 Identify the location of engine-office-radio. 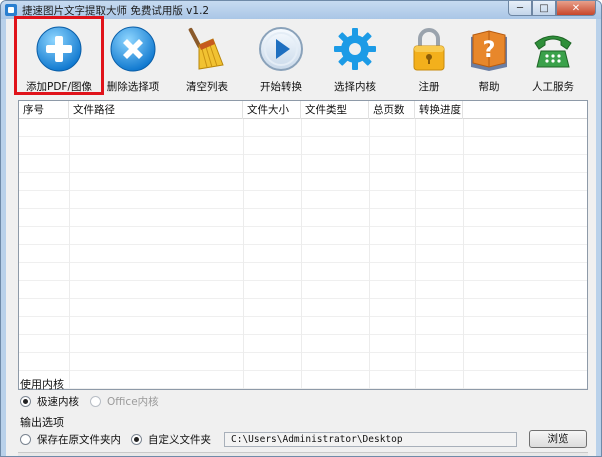
(95, 401).